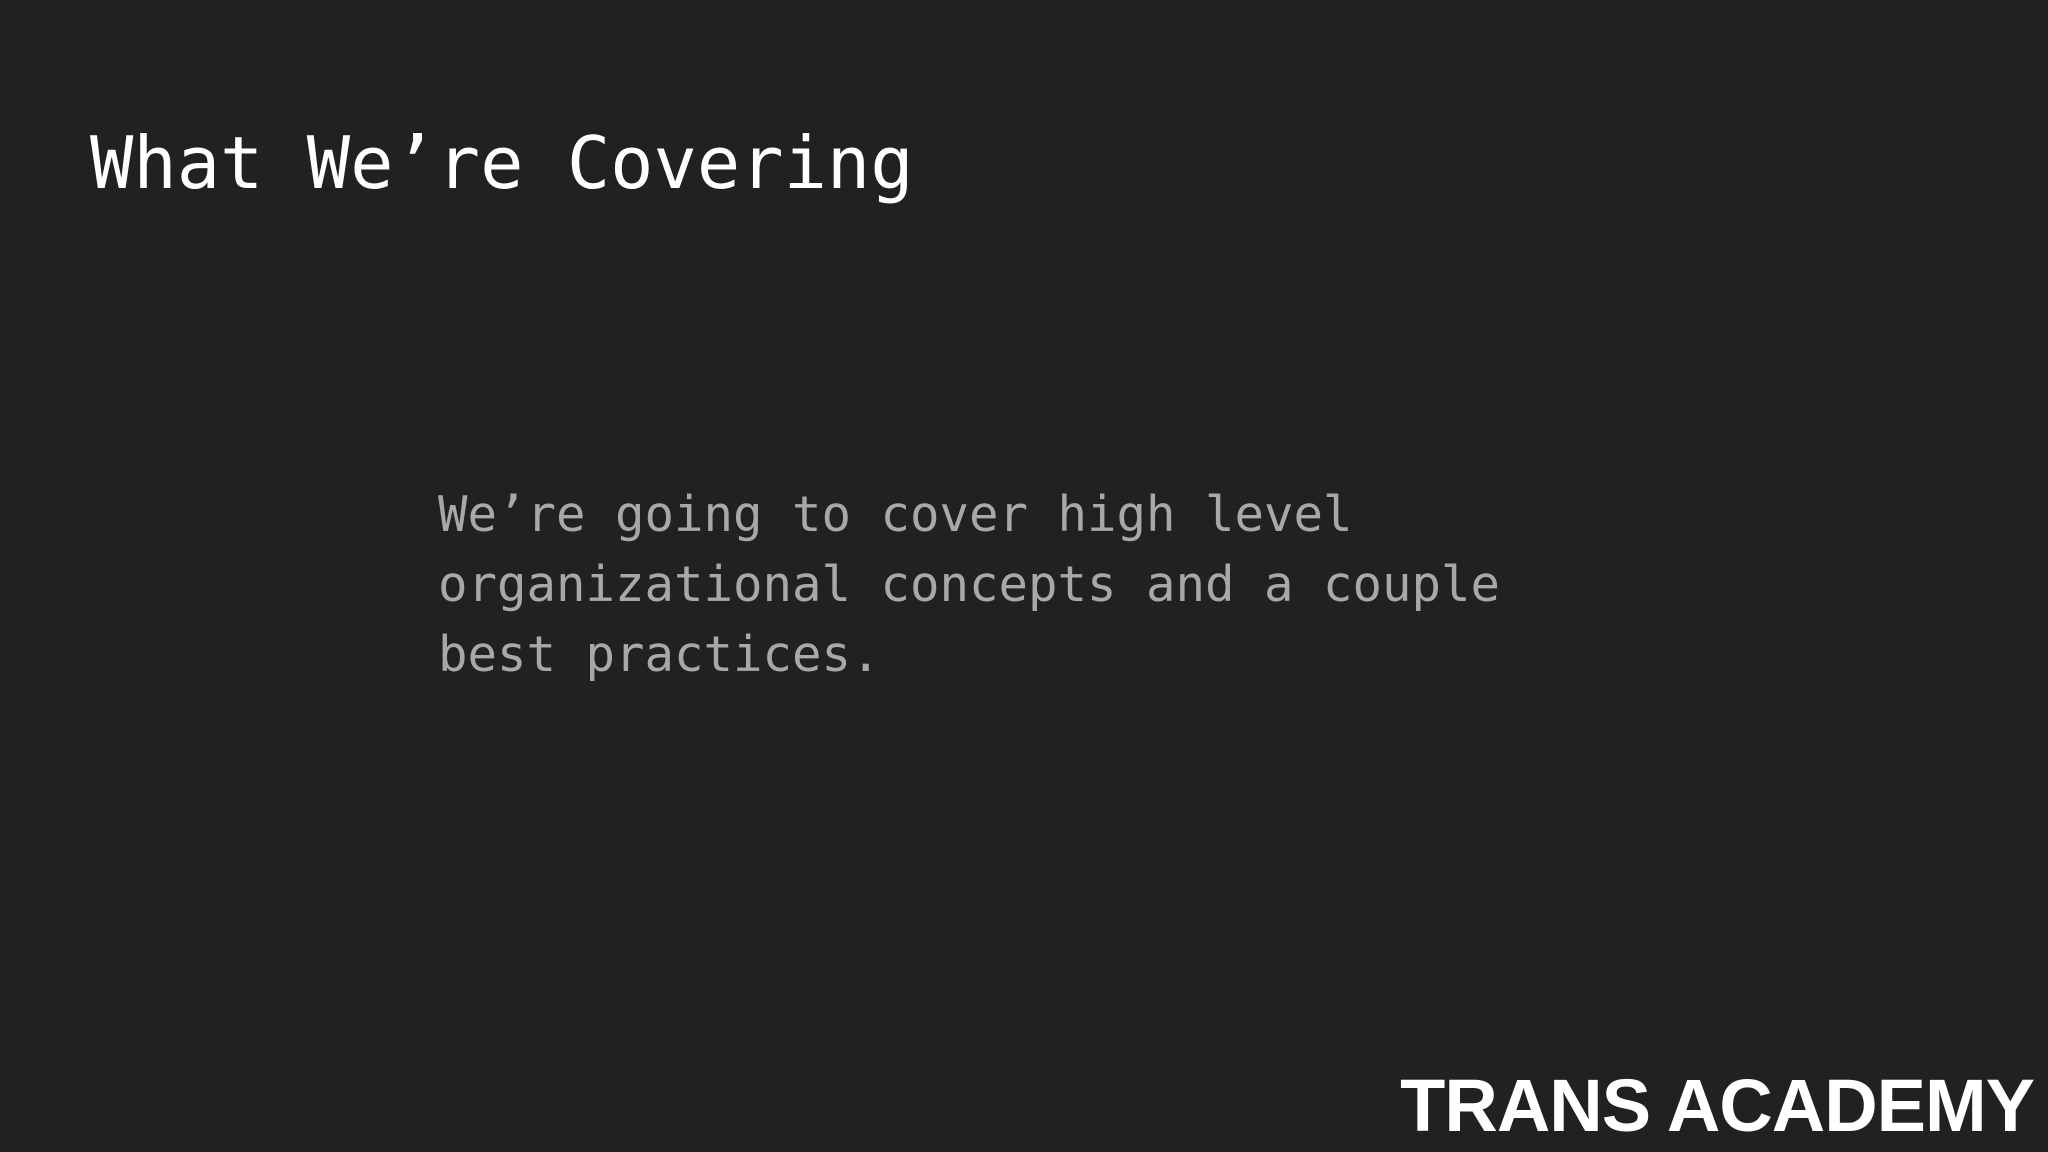 Image resolution: width=2048 pixels, height=1152 pixels. Describe the element at coordinates (969, 584) in the screenshot. I see `body-line: organizational concepts and a couple` at that location.